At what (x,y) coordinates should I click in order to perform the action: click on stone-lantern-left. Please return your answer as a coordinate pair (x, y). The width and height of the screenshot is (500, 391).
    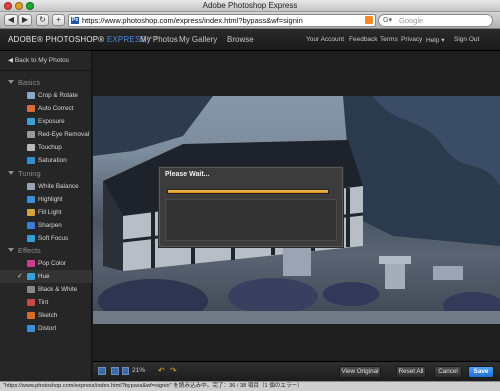
    Looking at the image, I should click on (297, 261).